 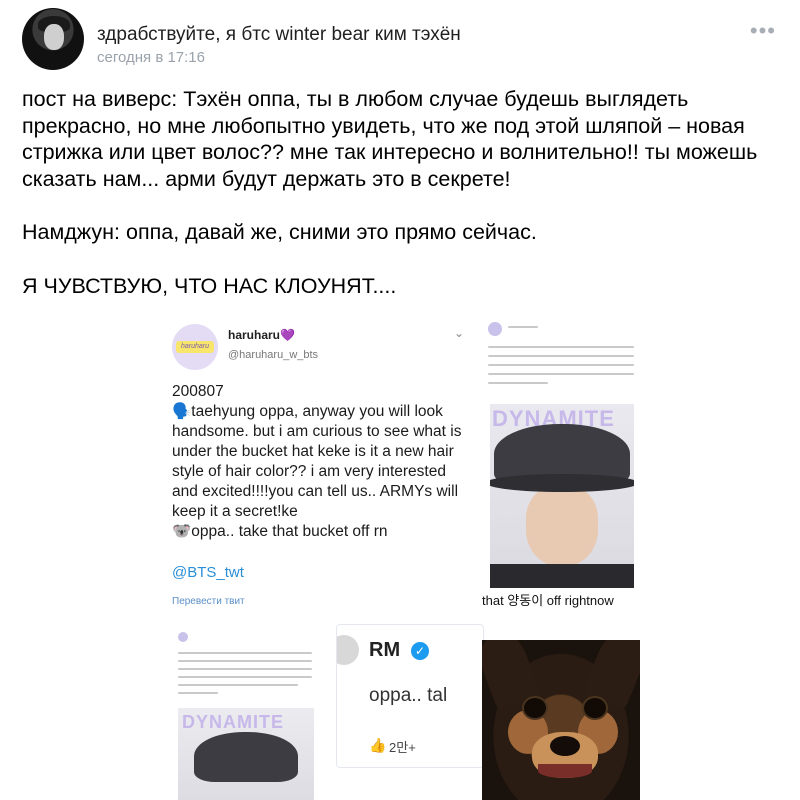 What do you see at coordinates (565, 746) in the screenshot?
I see `dog-nose` at bounding box center [565, 746].